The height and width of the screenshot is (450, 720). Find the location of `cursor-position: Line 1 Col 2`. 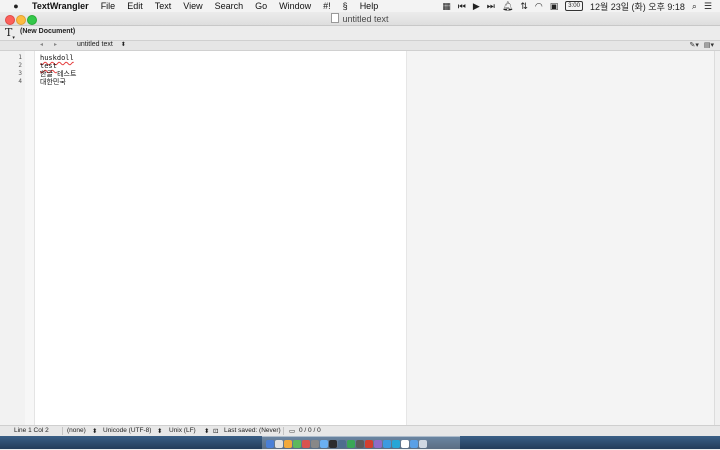

cursor-position: Line 1 Col 2 is located at coordinates (31, 430).